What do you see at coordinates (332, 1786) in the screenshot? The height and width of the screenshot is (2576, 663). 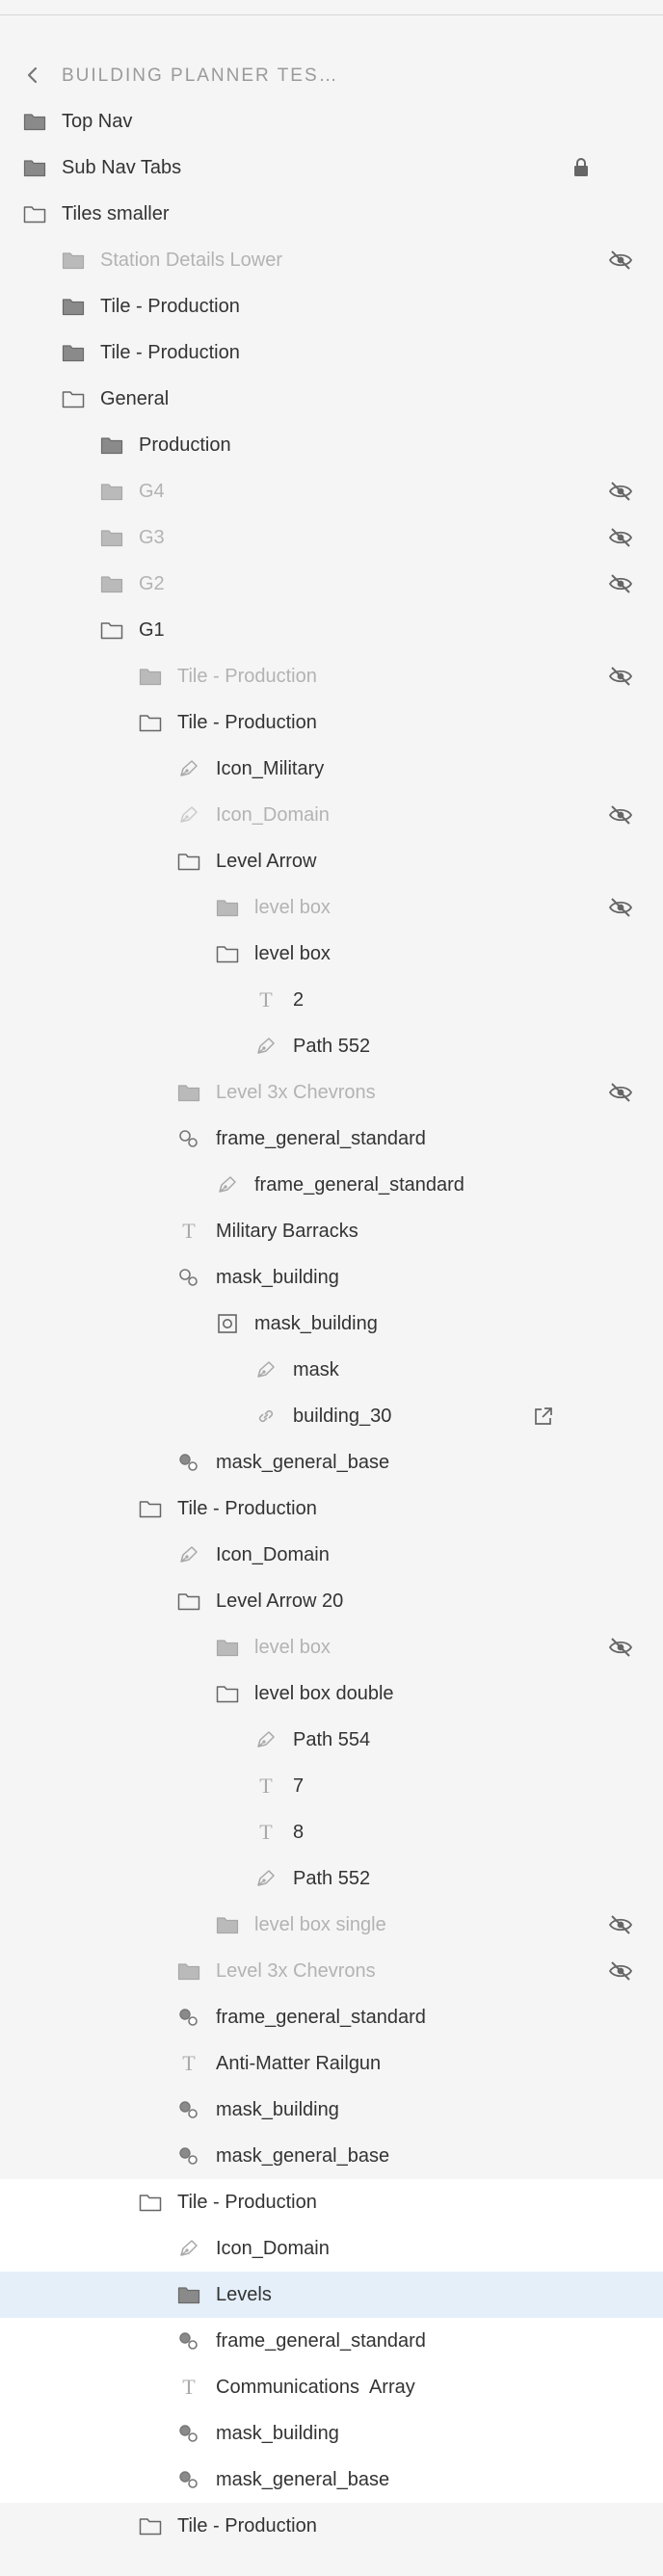 I see `layer-row-7: T7` at bounding box center [332, 1786].